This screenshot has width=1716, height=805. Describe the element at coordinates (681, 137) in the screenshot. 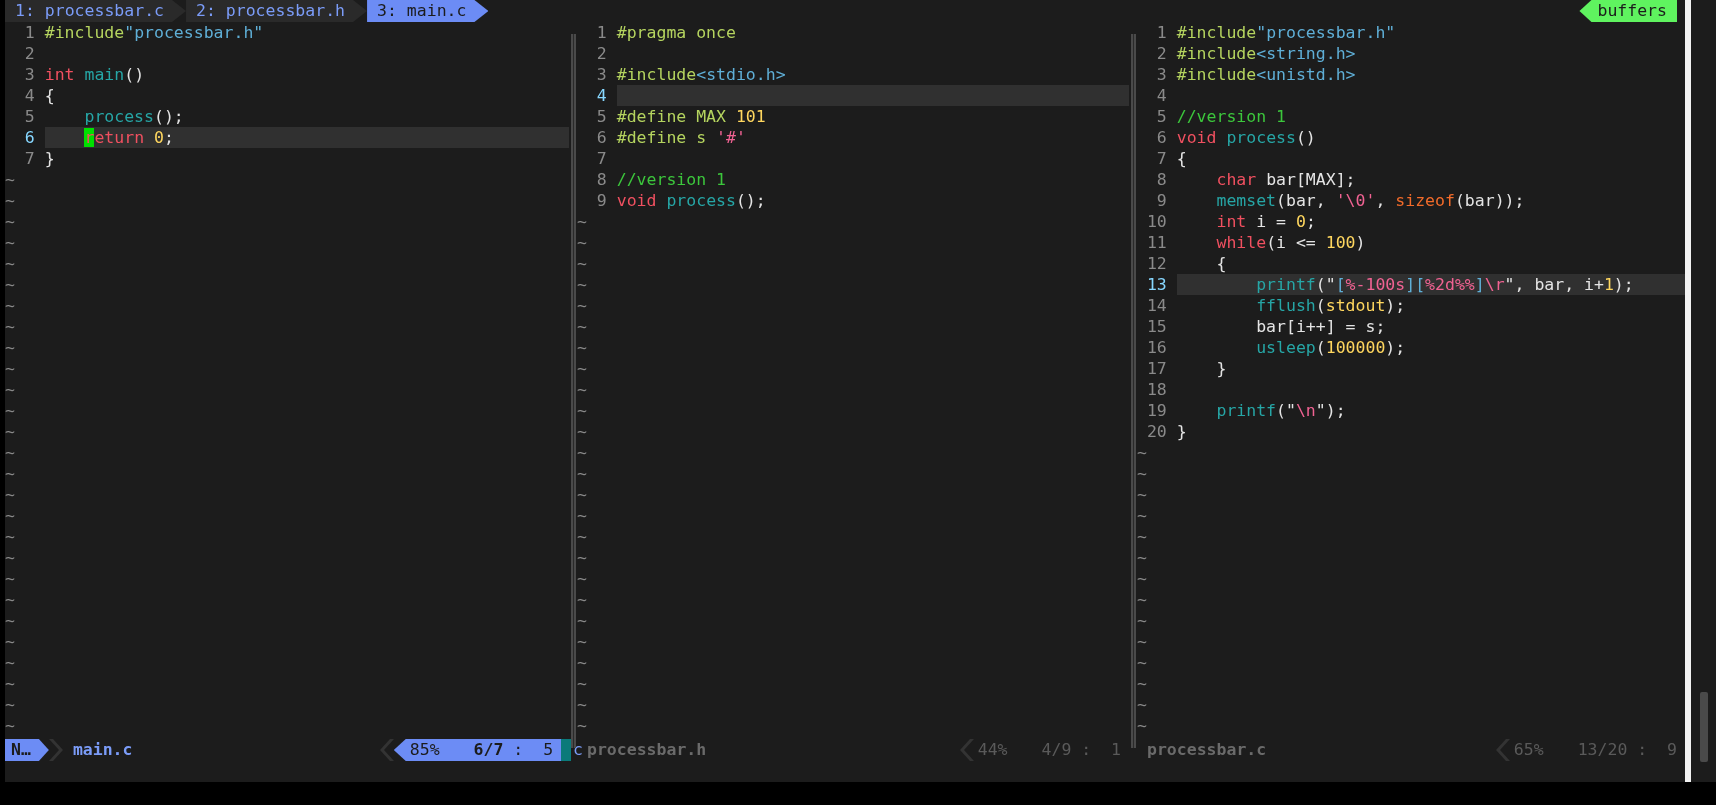

I see `code-line: #define s '#'` at that location.